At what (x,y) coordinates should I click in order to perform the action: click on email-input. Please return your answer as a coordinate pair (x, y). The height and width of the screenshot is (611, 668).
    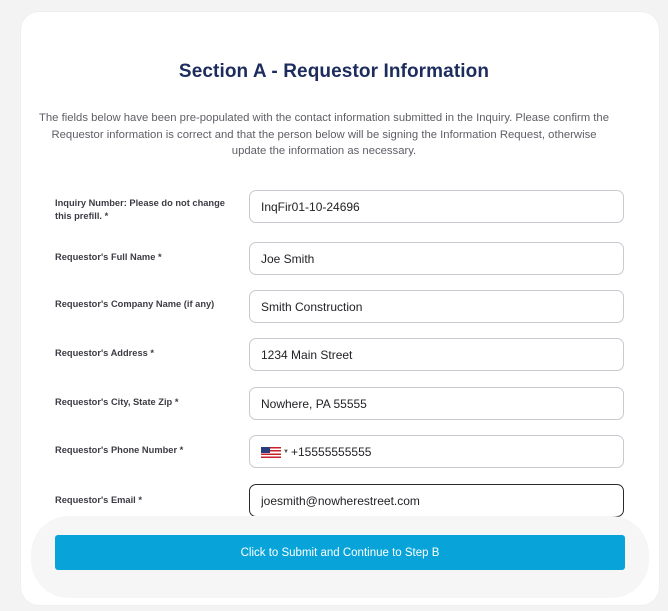
    Looking at the image, I should click on (436, 500).